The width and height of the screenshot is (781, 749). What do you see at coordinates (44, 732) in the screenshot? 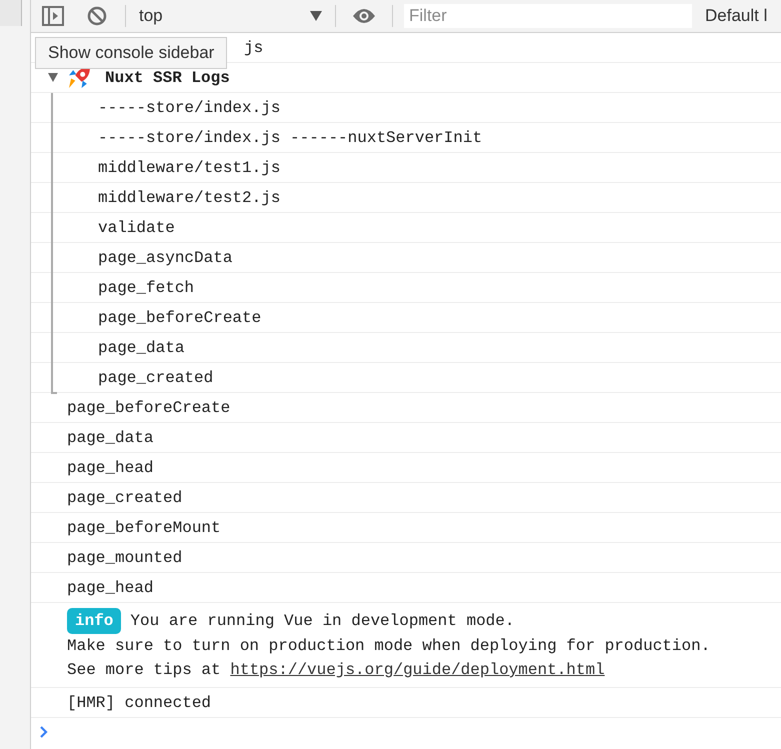
I see `prompt-chevron-icon` at bounding box center [44, 732].